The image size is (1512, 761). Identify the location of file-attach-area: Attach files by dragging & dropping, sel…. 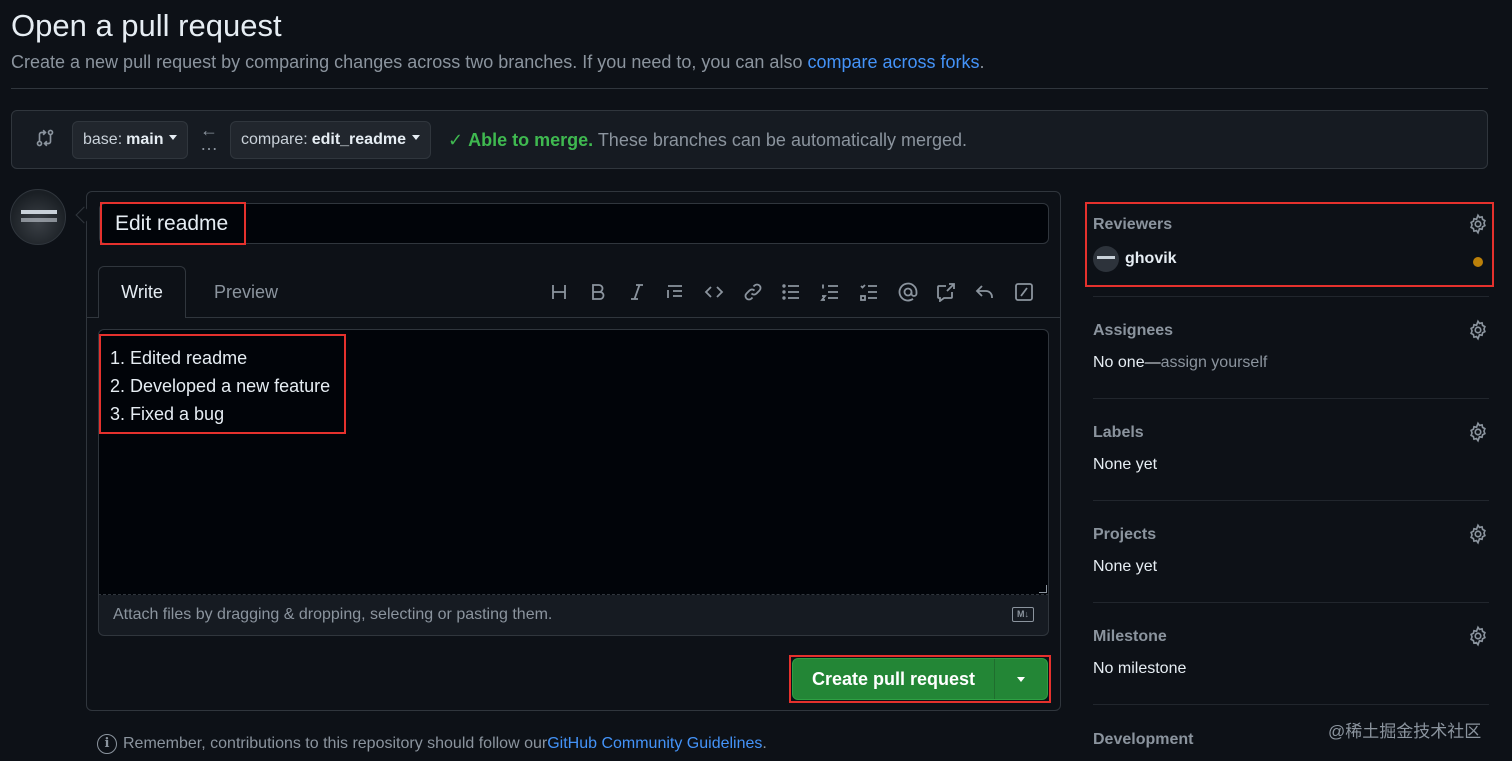
(573, 615).